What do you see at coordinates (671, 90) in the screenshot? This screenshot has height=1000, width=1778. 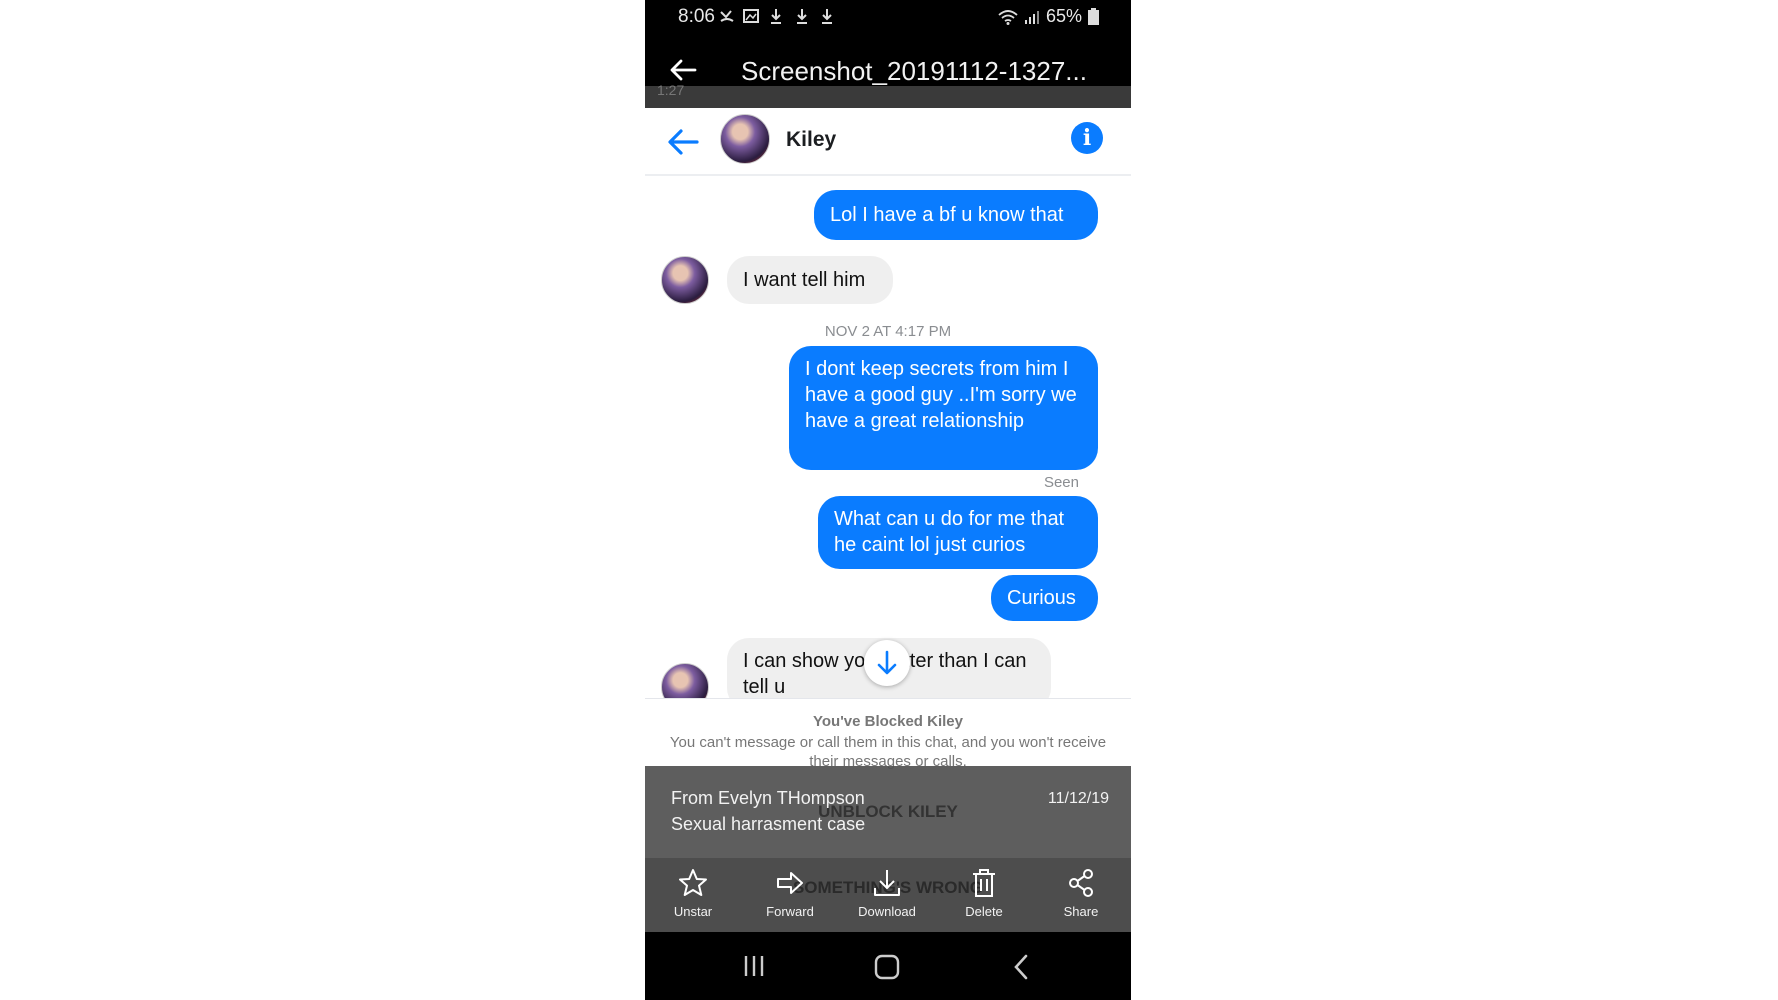 I see `ghost-status-time: 1:27` at bounding box center [671, 90].